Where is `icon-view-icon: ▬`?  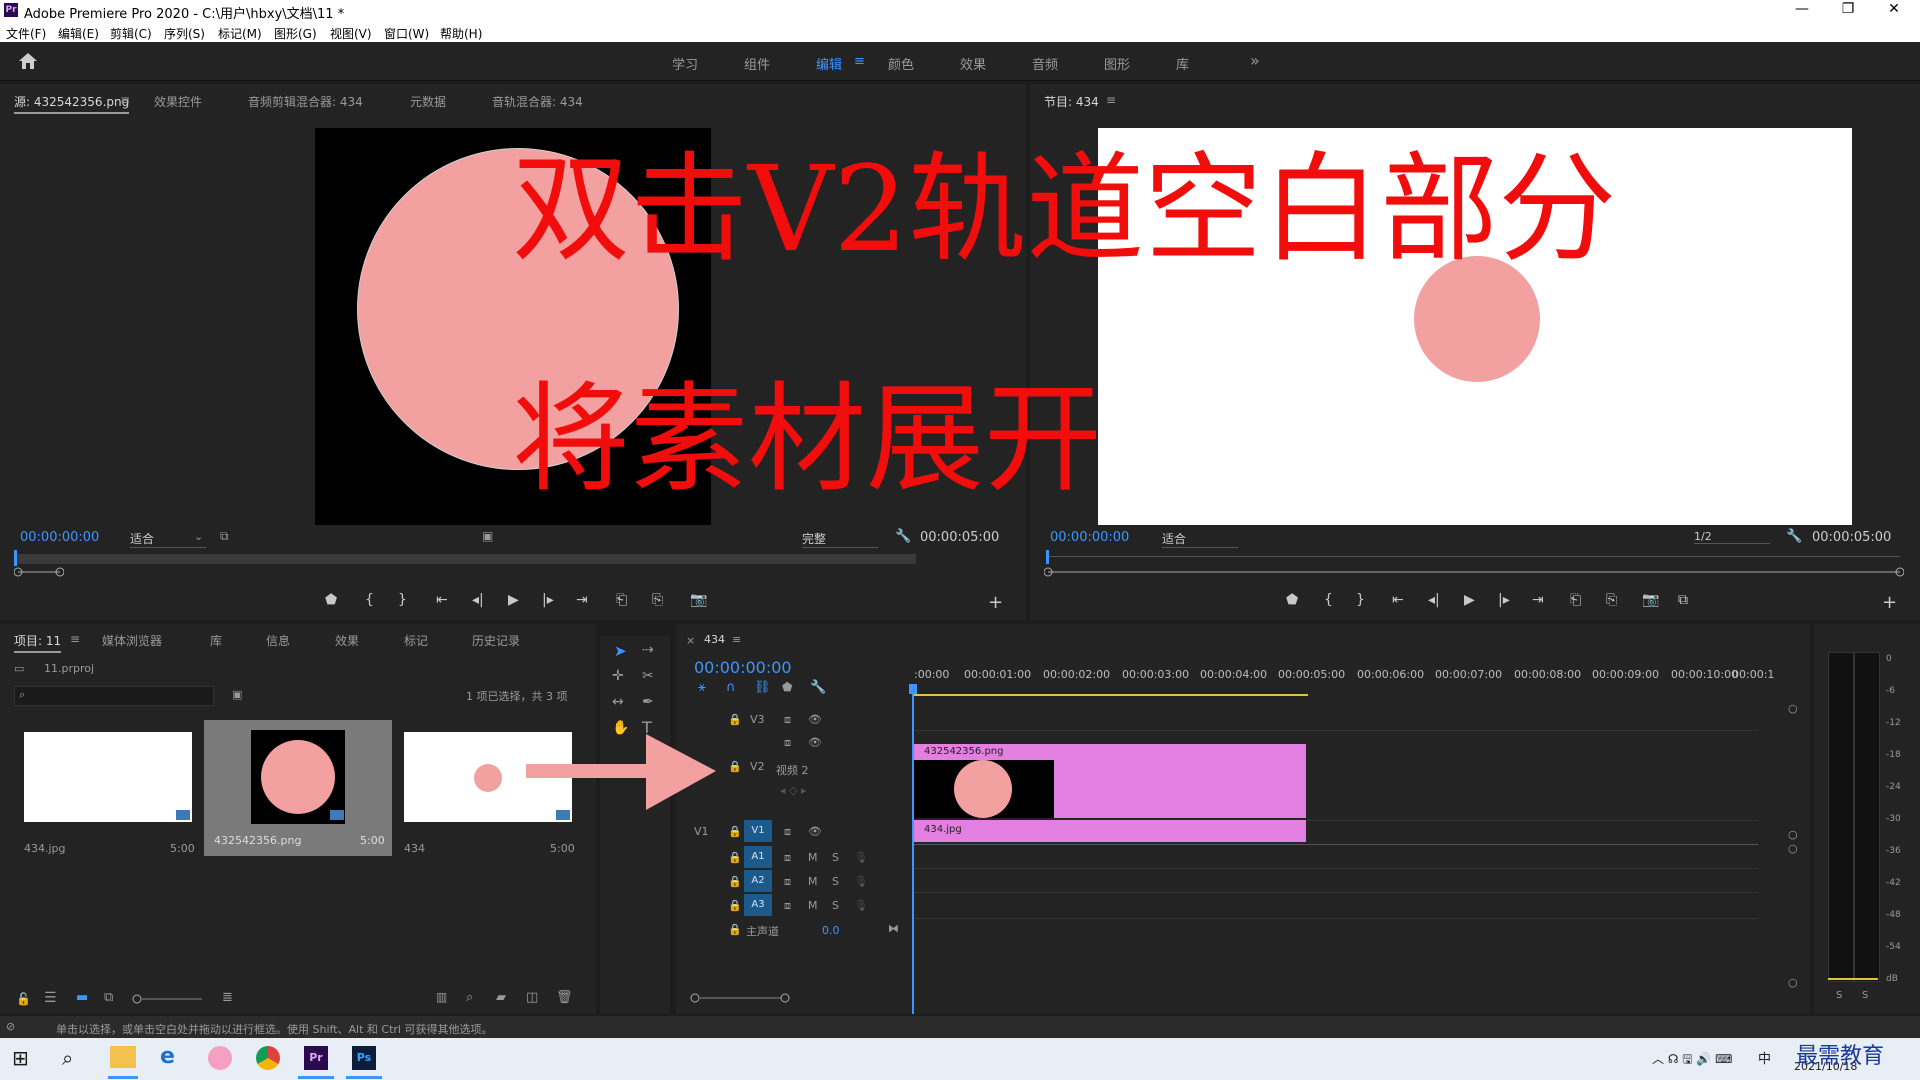 icon-view-icon: ▬ is located at coordinates (82, 997).